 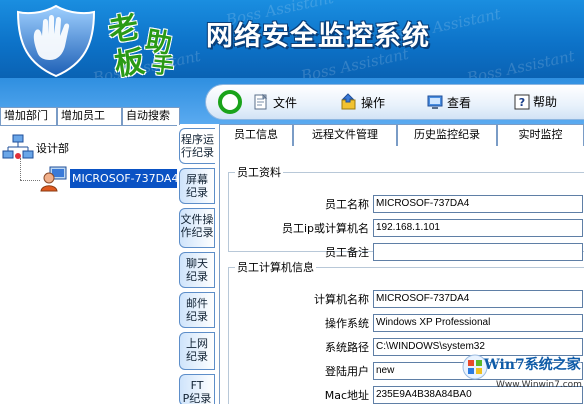 I want to click on file-icon, so click(x=261, y=101).